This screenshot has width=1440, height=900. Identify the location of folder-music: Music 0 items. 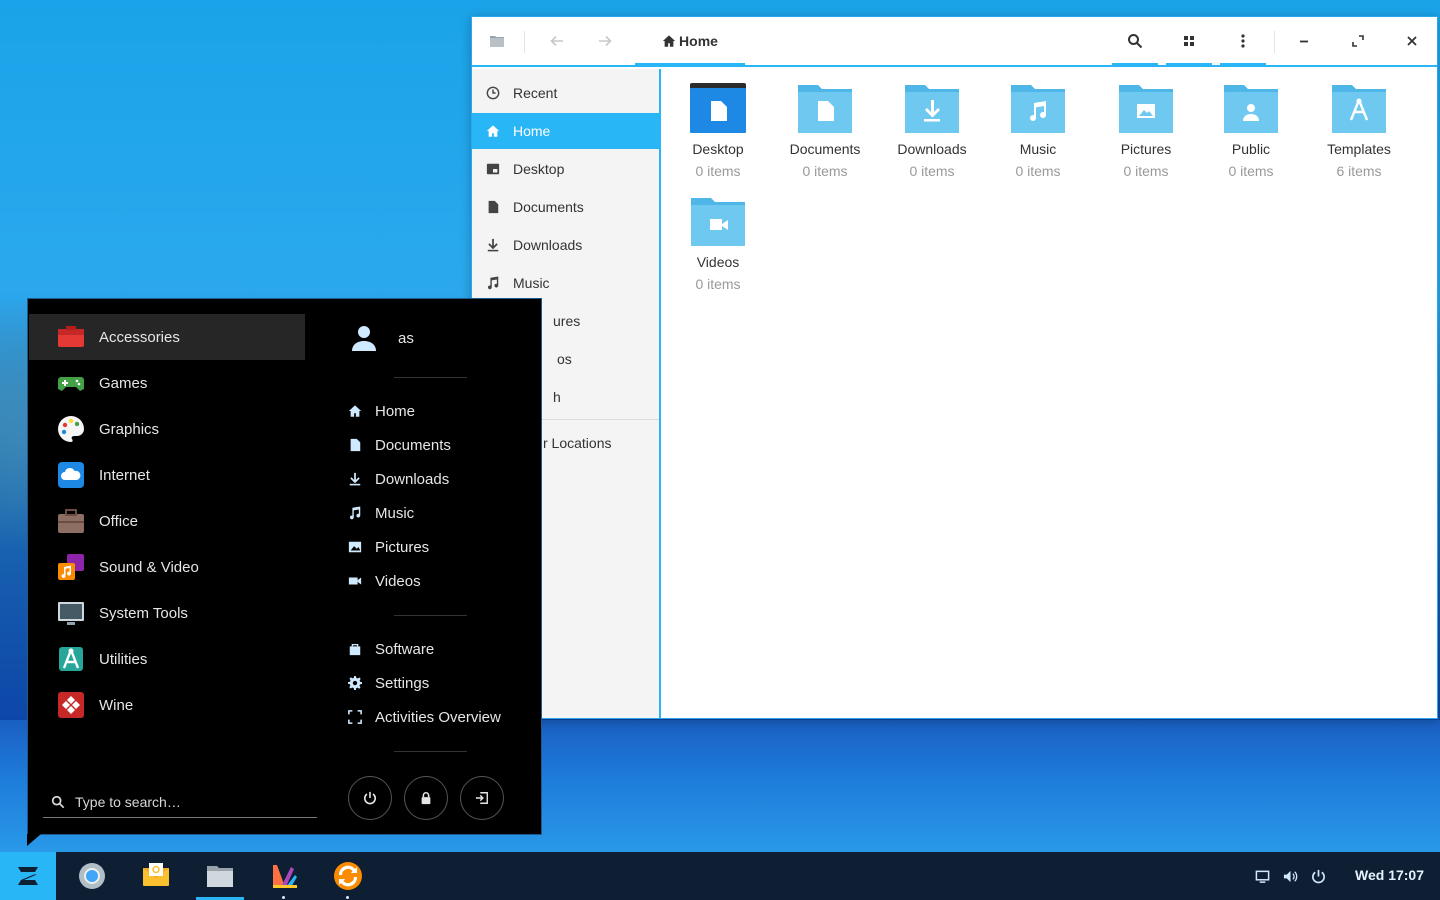
(1038, 124).